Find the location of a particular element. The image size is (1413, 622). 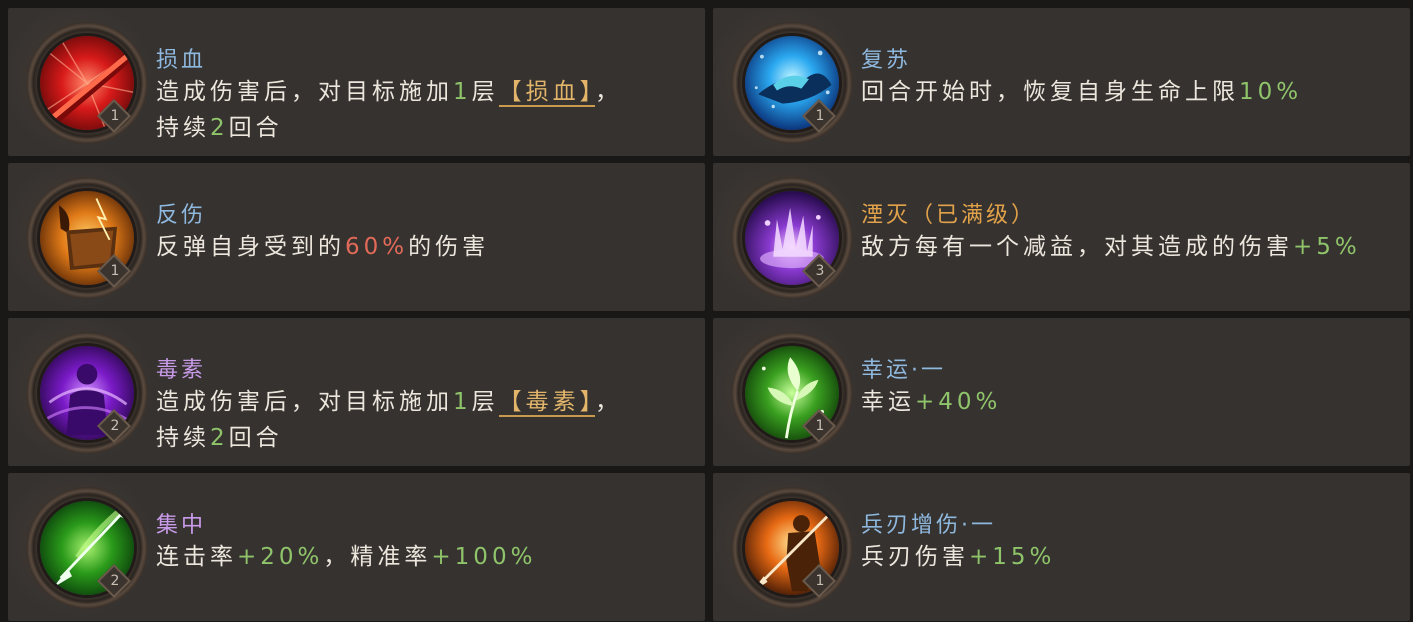

skill-name: 反伤 is located at coordinates (181, 215).